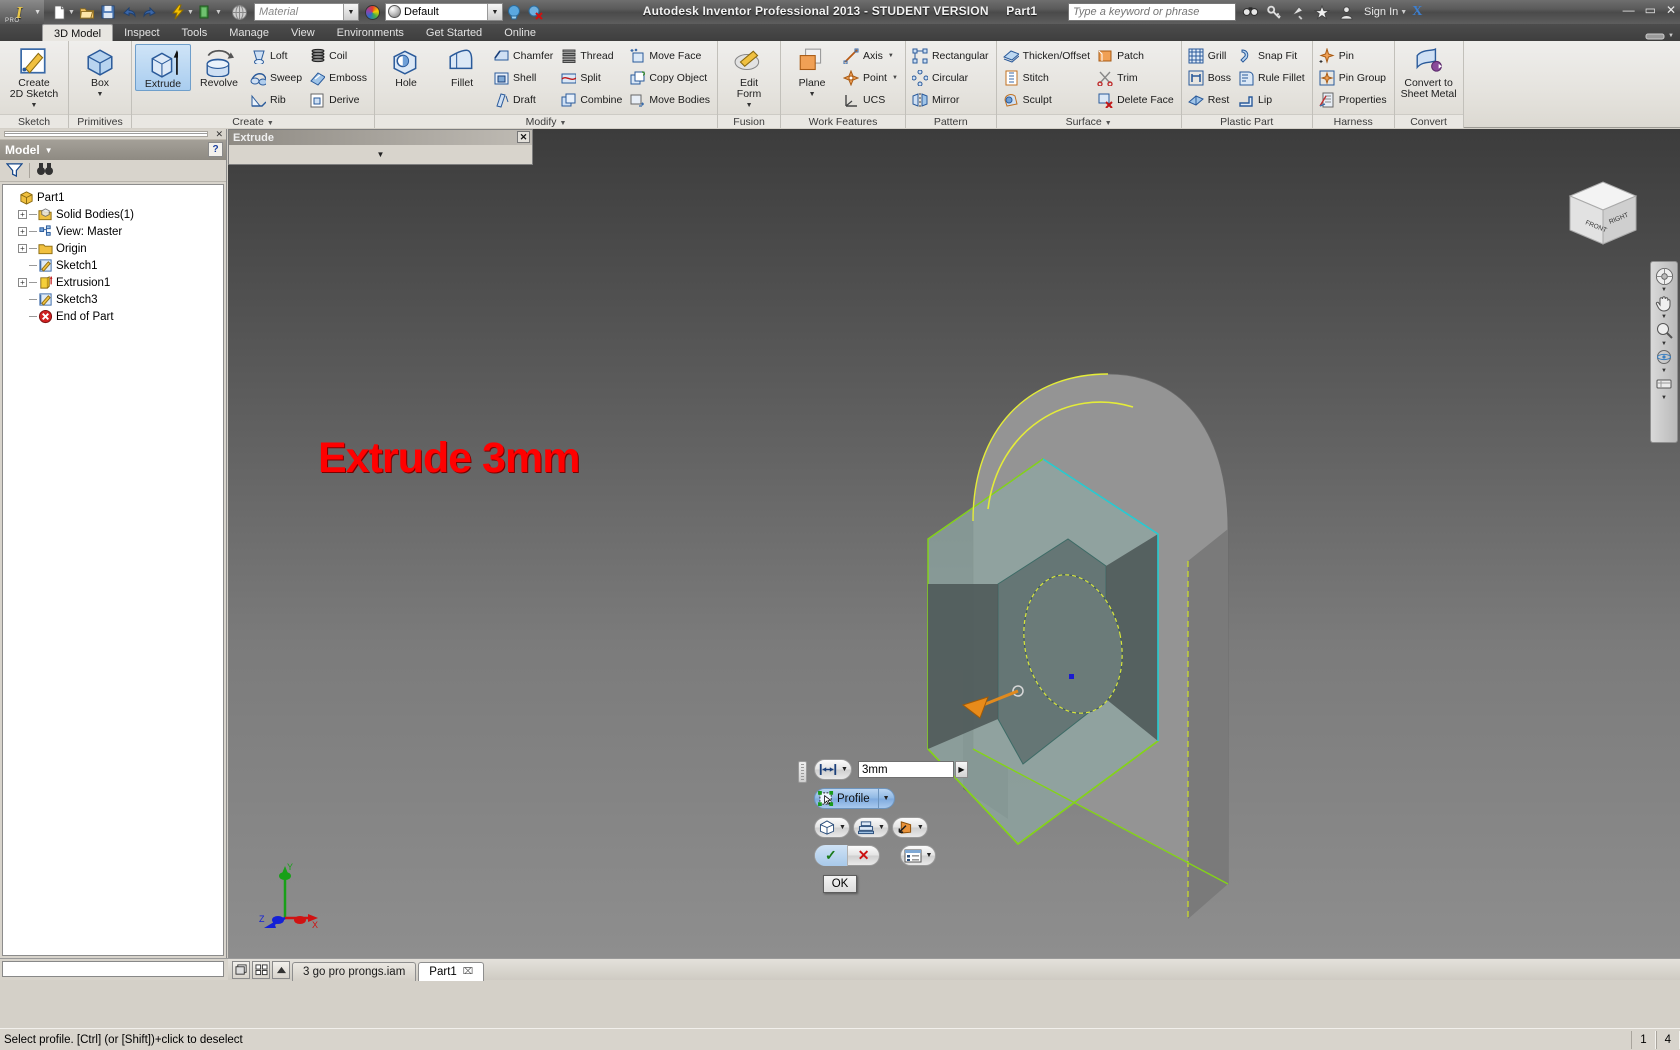 The image size is (1680, 1050). Describe the element at coordinates (906, 769) in the screenshot. I see `distance-input` at that location.